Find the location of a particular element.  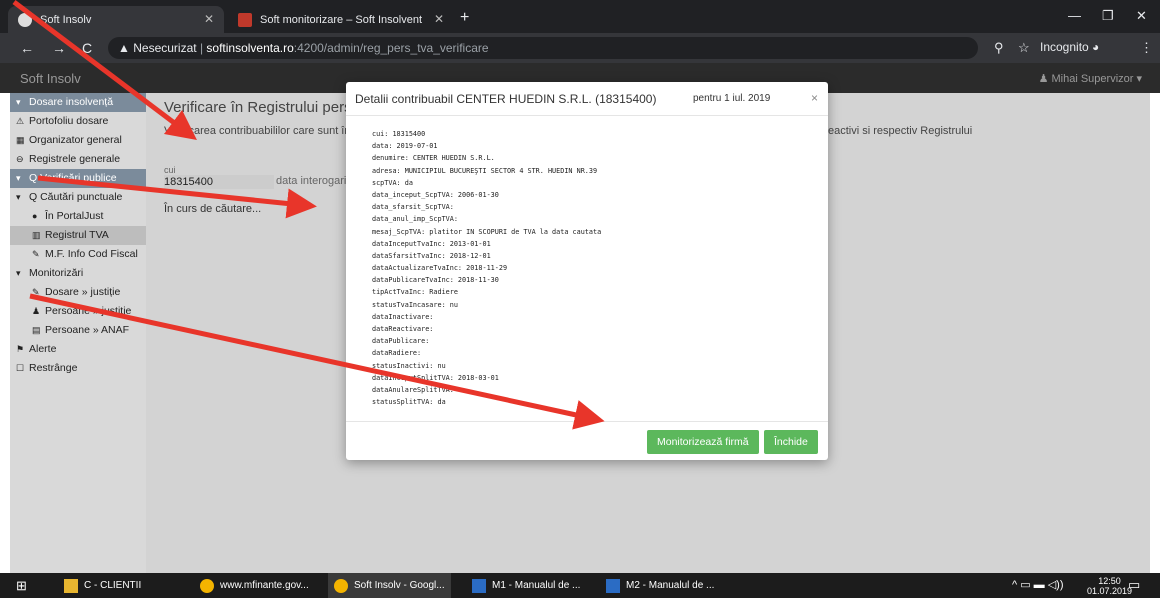

sidebar-item: ▾ Q Verificări publice is located at coordinates (78, 178).